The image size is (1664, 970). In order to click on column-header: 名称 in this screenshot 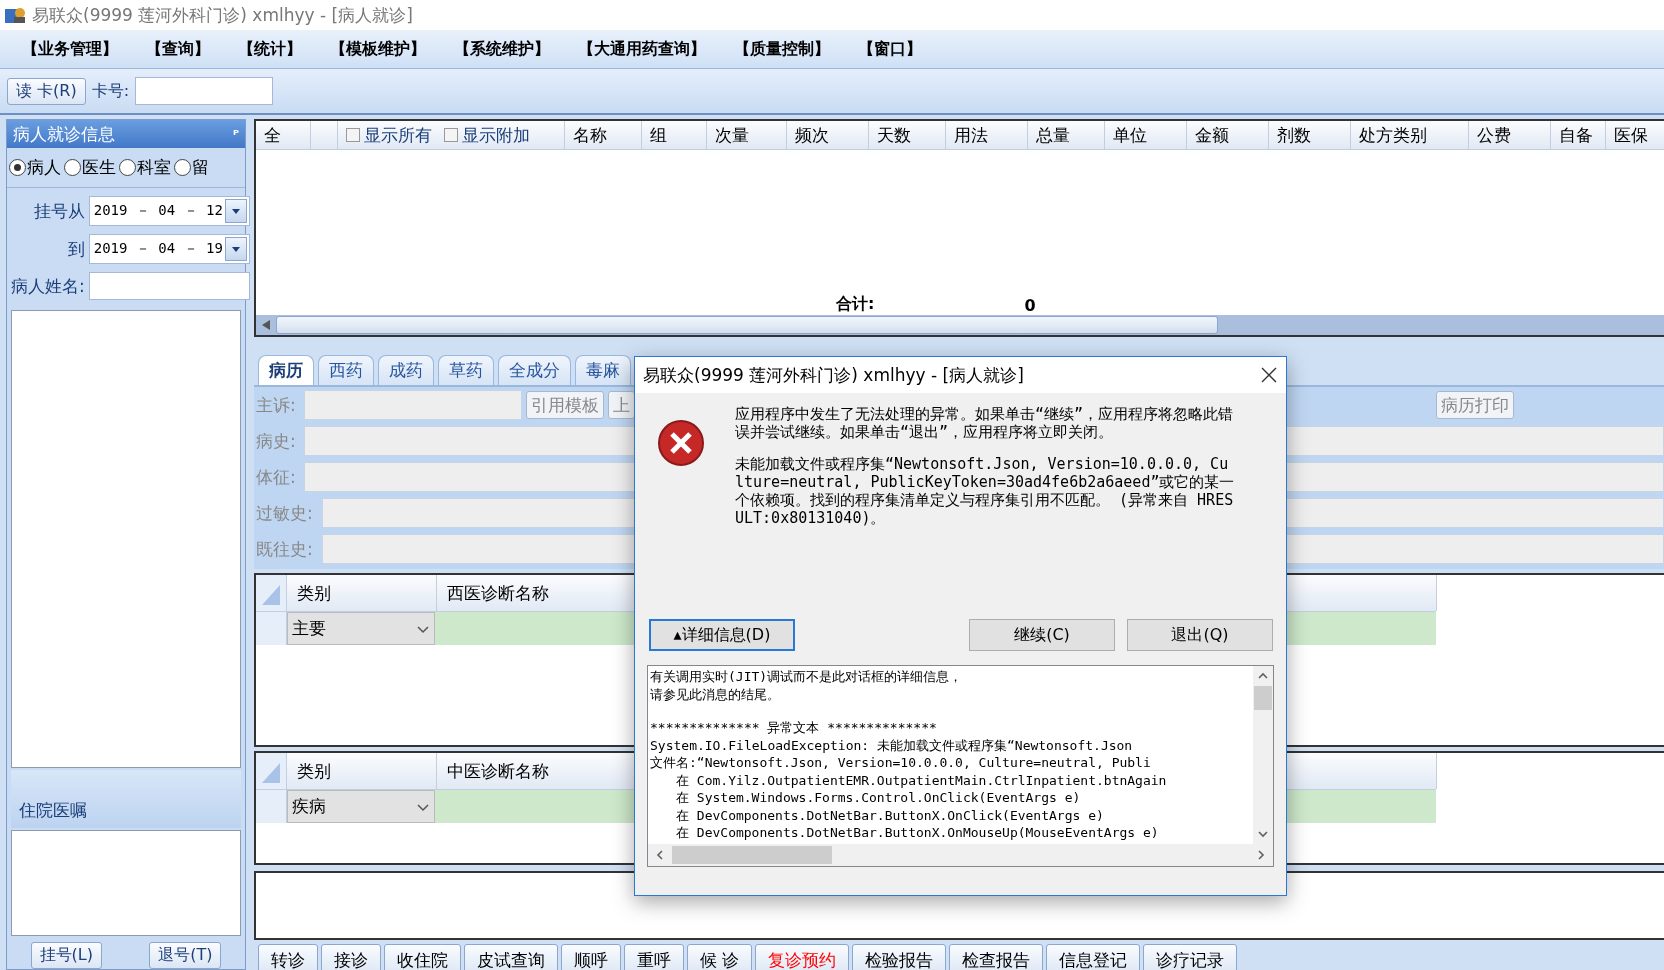, I will do `click(590, 135)`.